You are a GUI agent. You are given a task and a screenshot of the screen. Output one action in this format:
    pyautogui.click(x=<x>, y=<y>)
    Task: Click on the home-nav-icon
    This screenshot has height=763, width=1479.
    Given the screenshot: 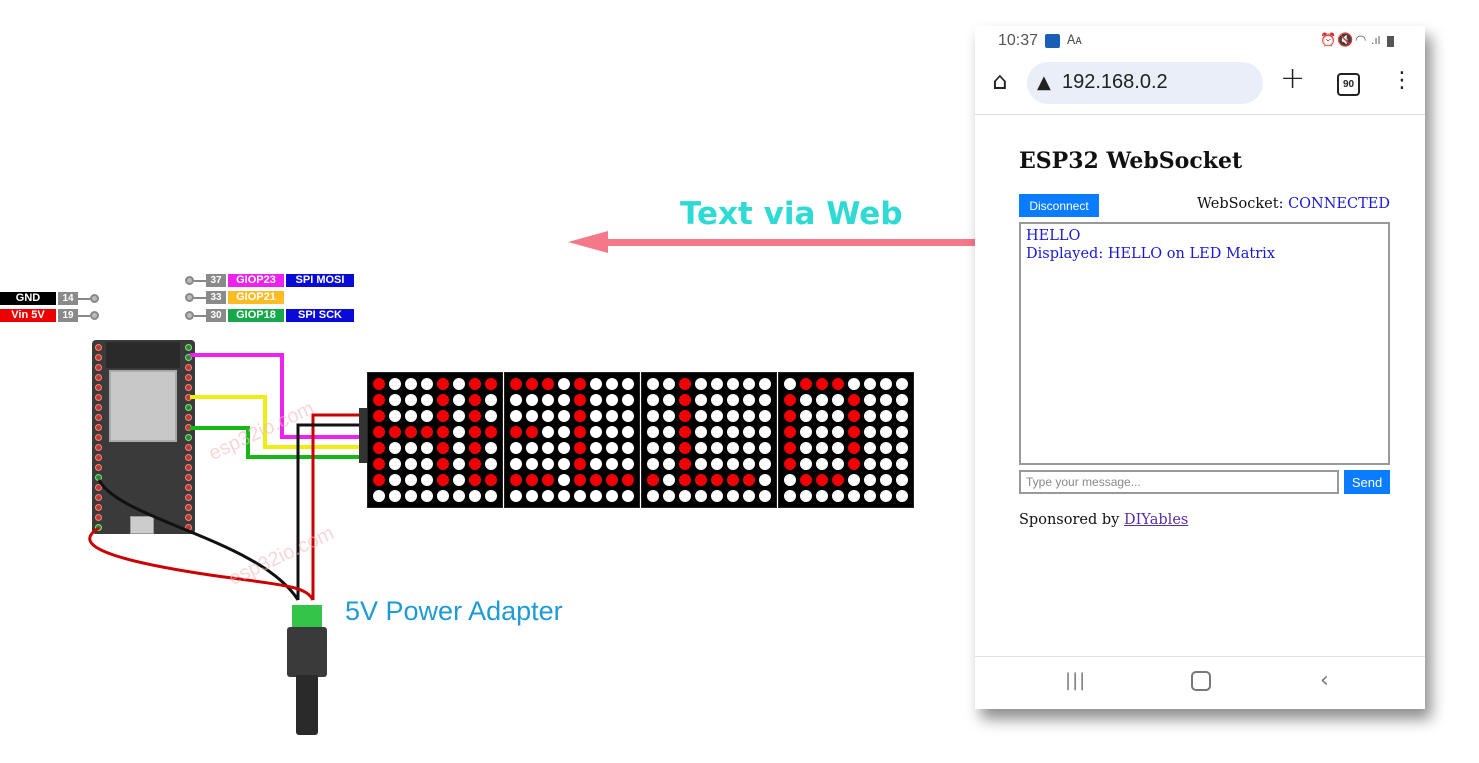 What is the action you would take?
    pyautogui.click(x=1201, y=681)
    